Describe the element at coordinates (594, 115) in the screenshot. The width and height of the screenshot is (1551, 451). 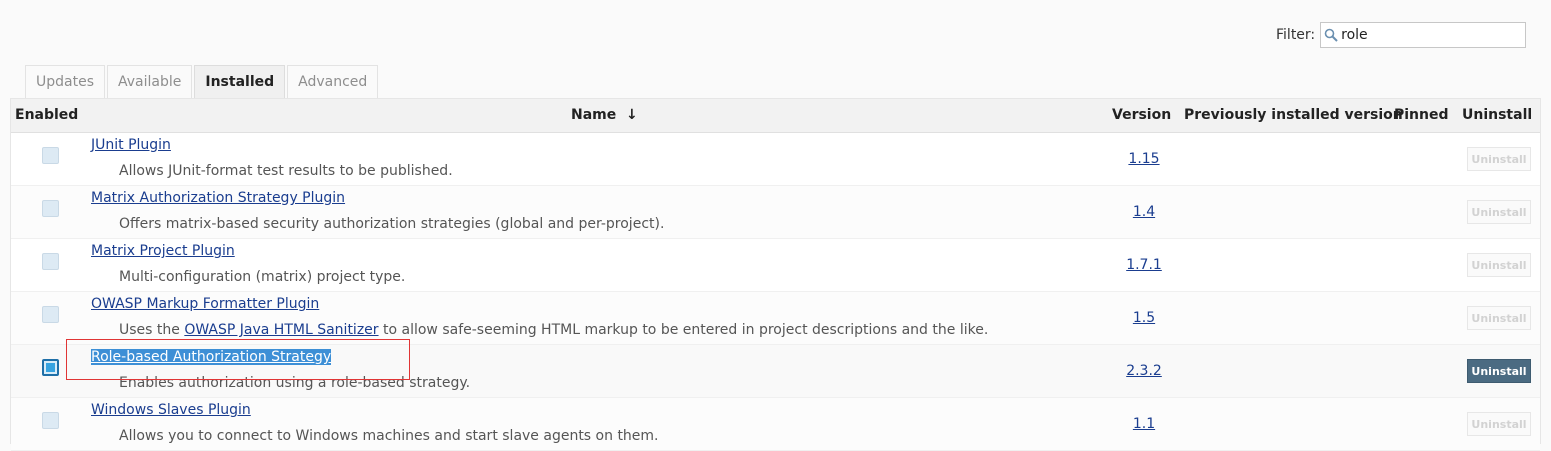
I see `header-name-label: Name` at that location.